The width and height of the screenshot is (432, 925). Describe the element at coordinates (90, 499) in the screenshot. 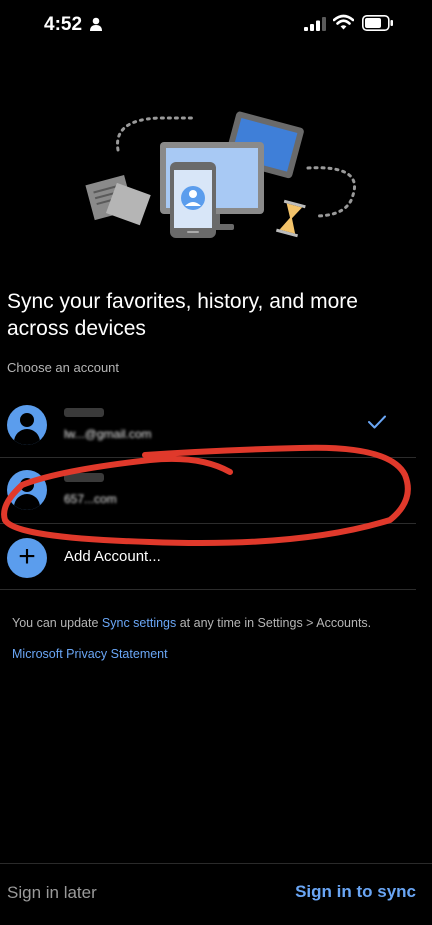

I see `account-email: 657...com` at that location.